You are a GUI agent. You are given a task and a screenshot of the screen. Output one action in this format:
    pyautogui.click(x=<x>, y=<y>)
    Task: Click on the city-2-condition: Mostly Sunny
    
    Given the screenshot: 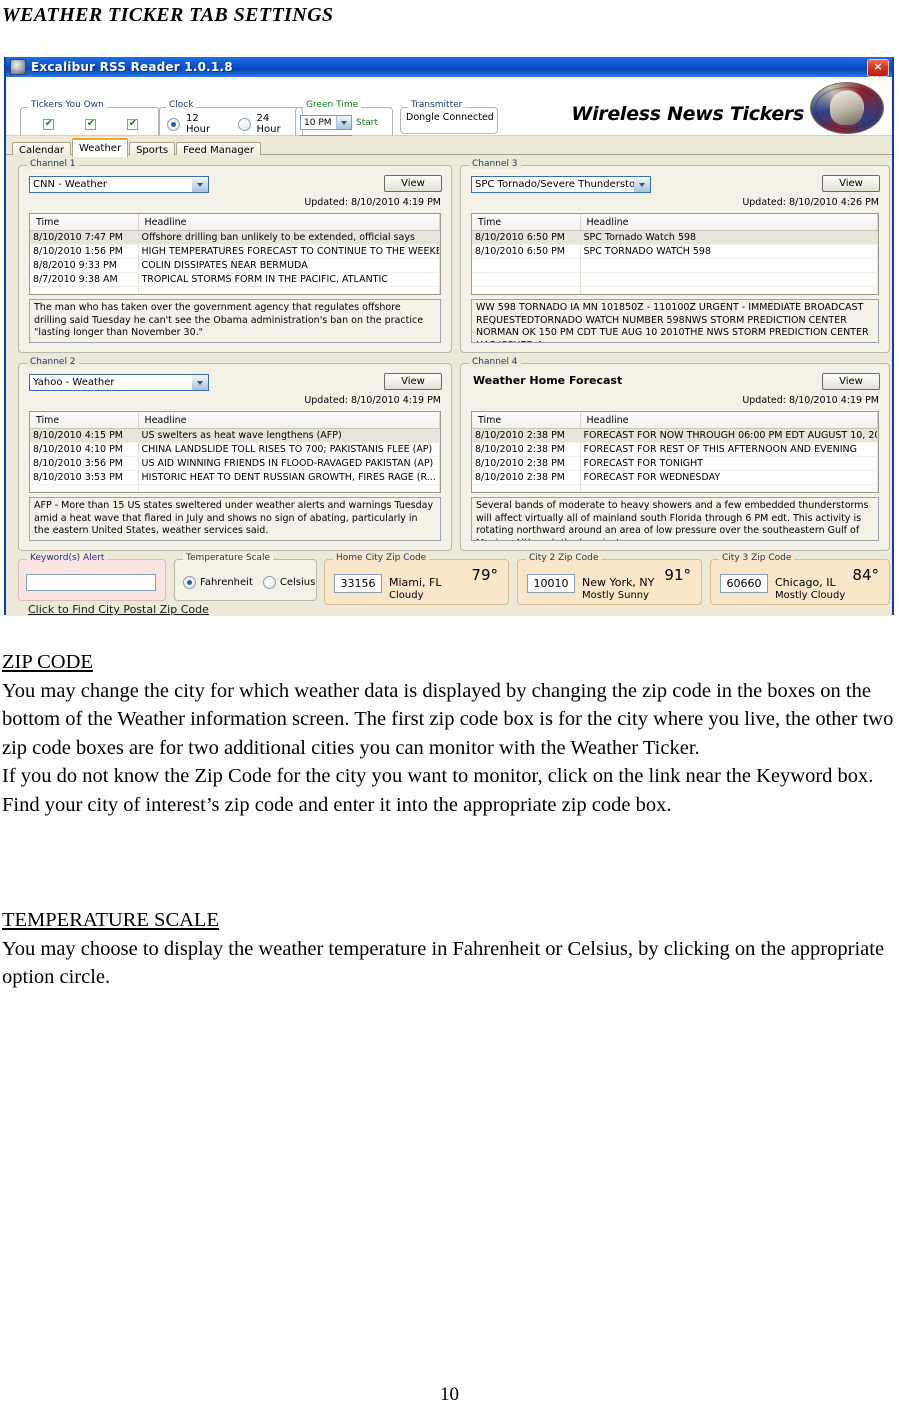 What is the action you would take?
    pyautogui.click(x=616, y=595)
    